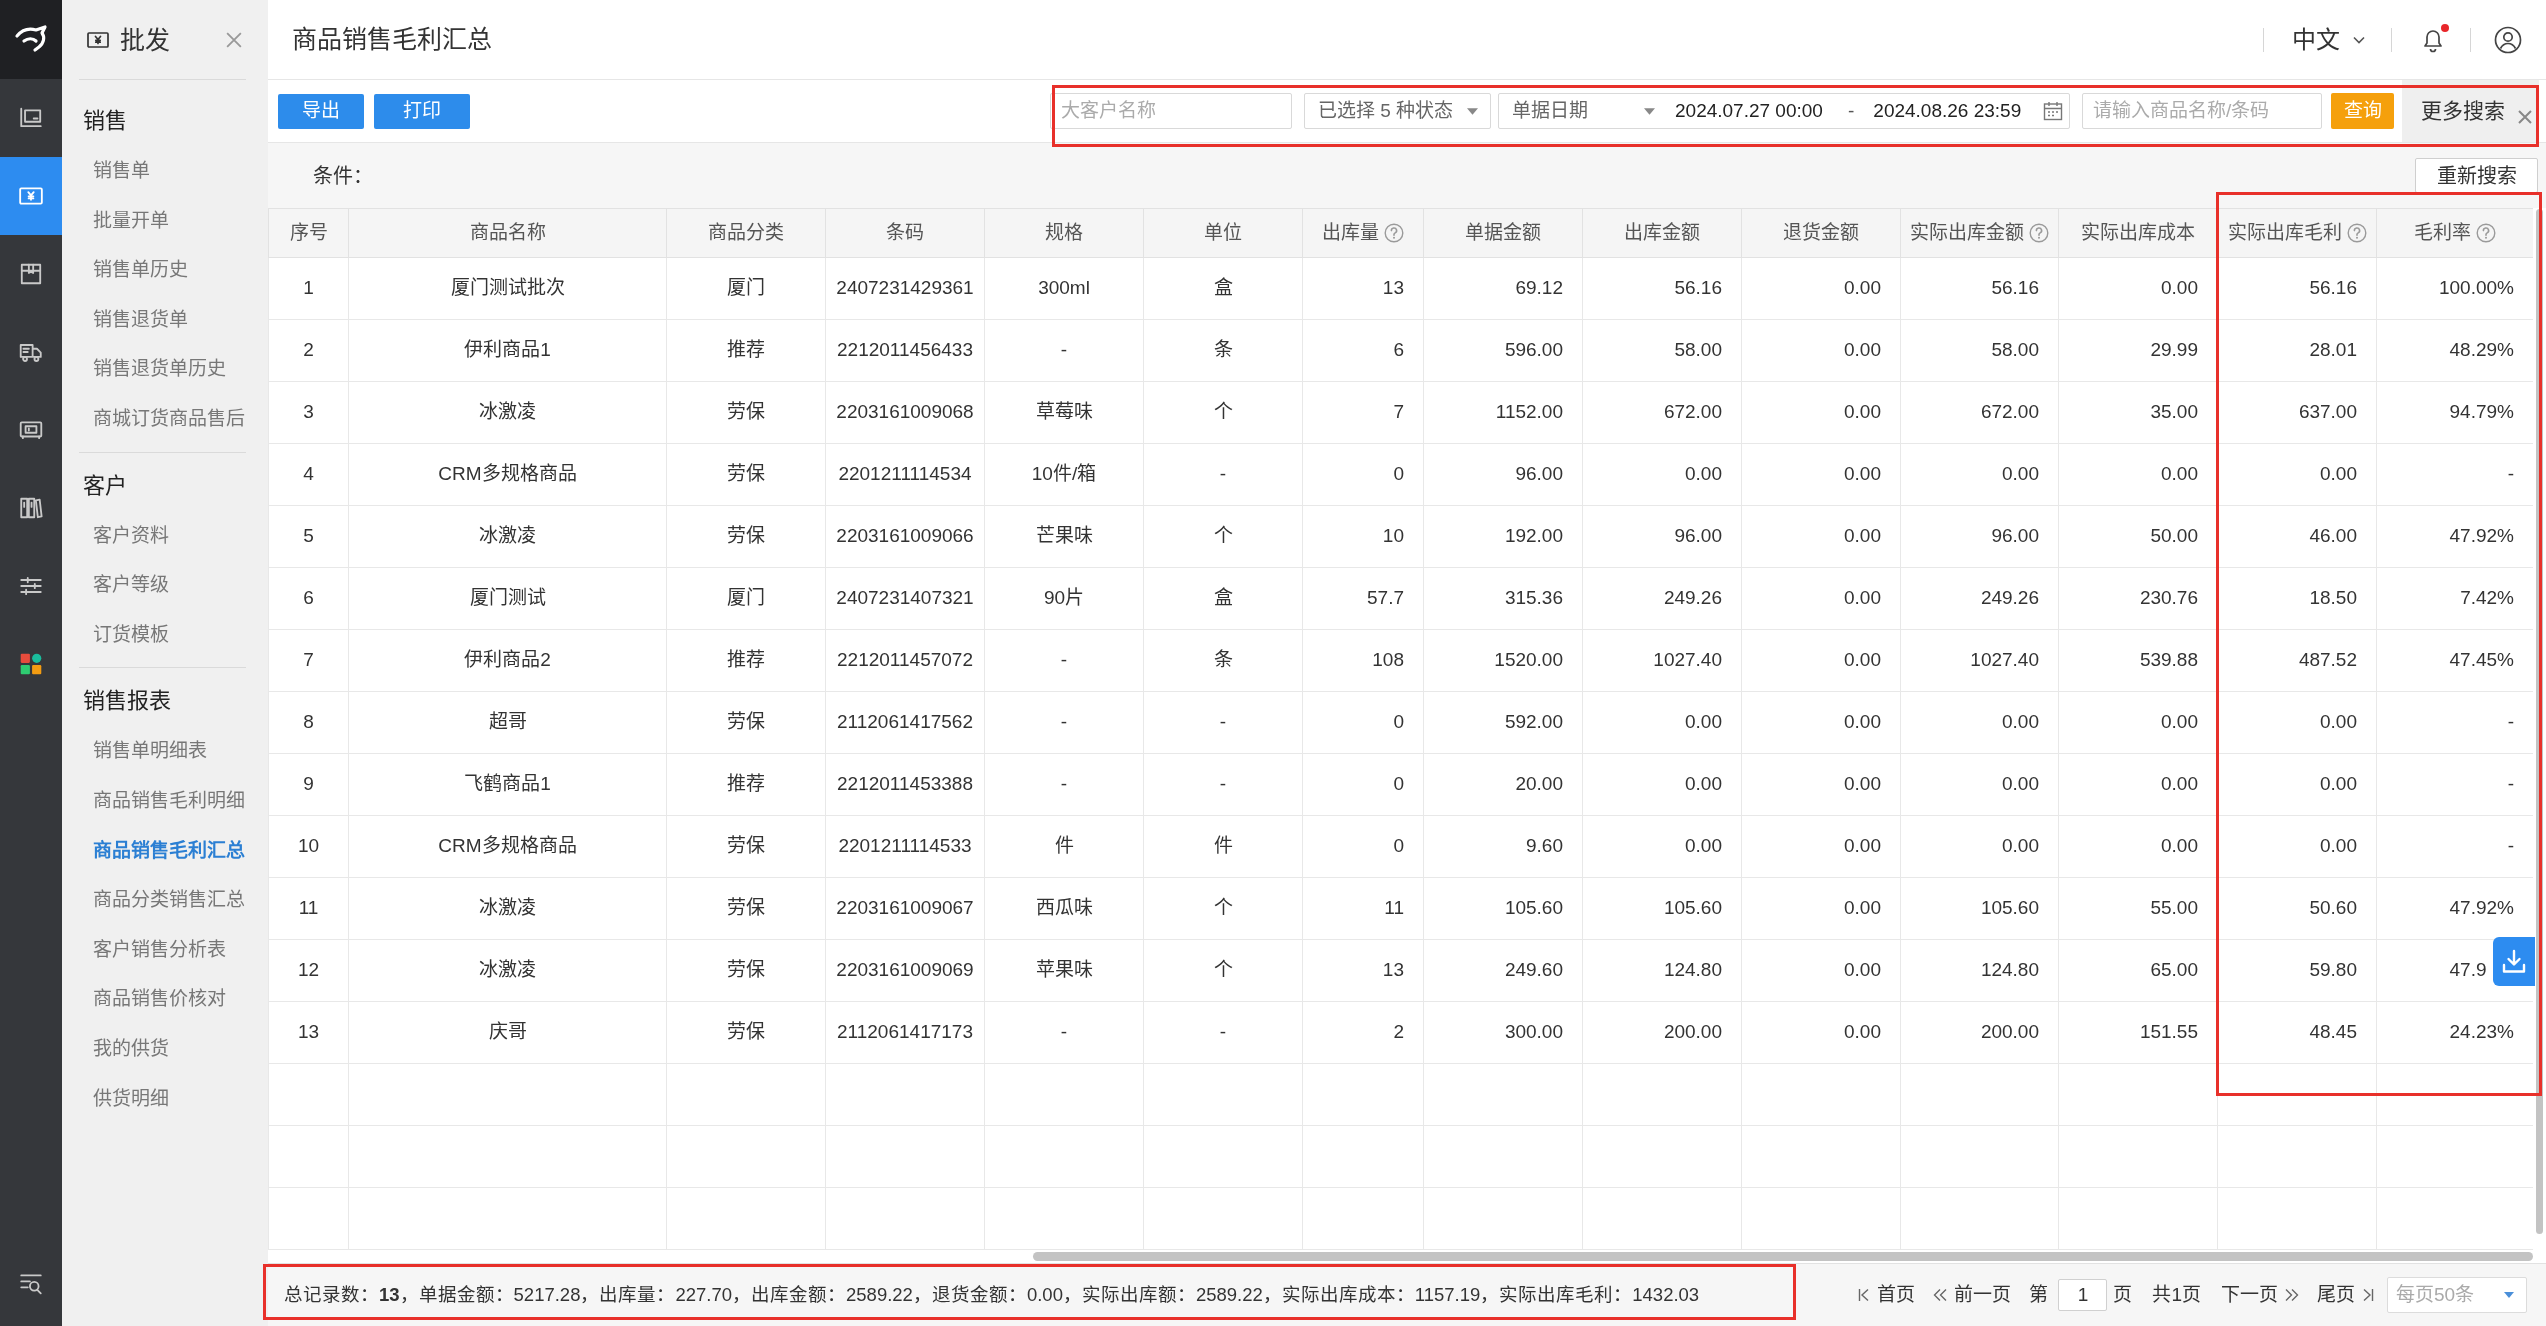 This screenshot has width=2546, height=1326. Describe the element at coordinates (507, 232) in the screenshot. I see `column-header: 商品名称` at that location.